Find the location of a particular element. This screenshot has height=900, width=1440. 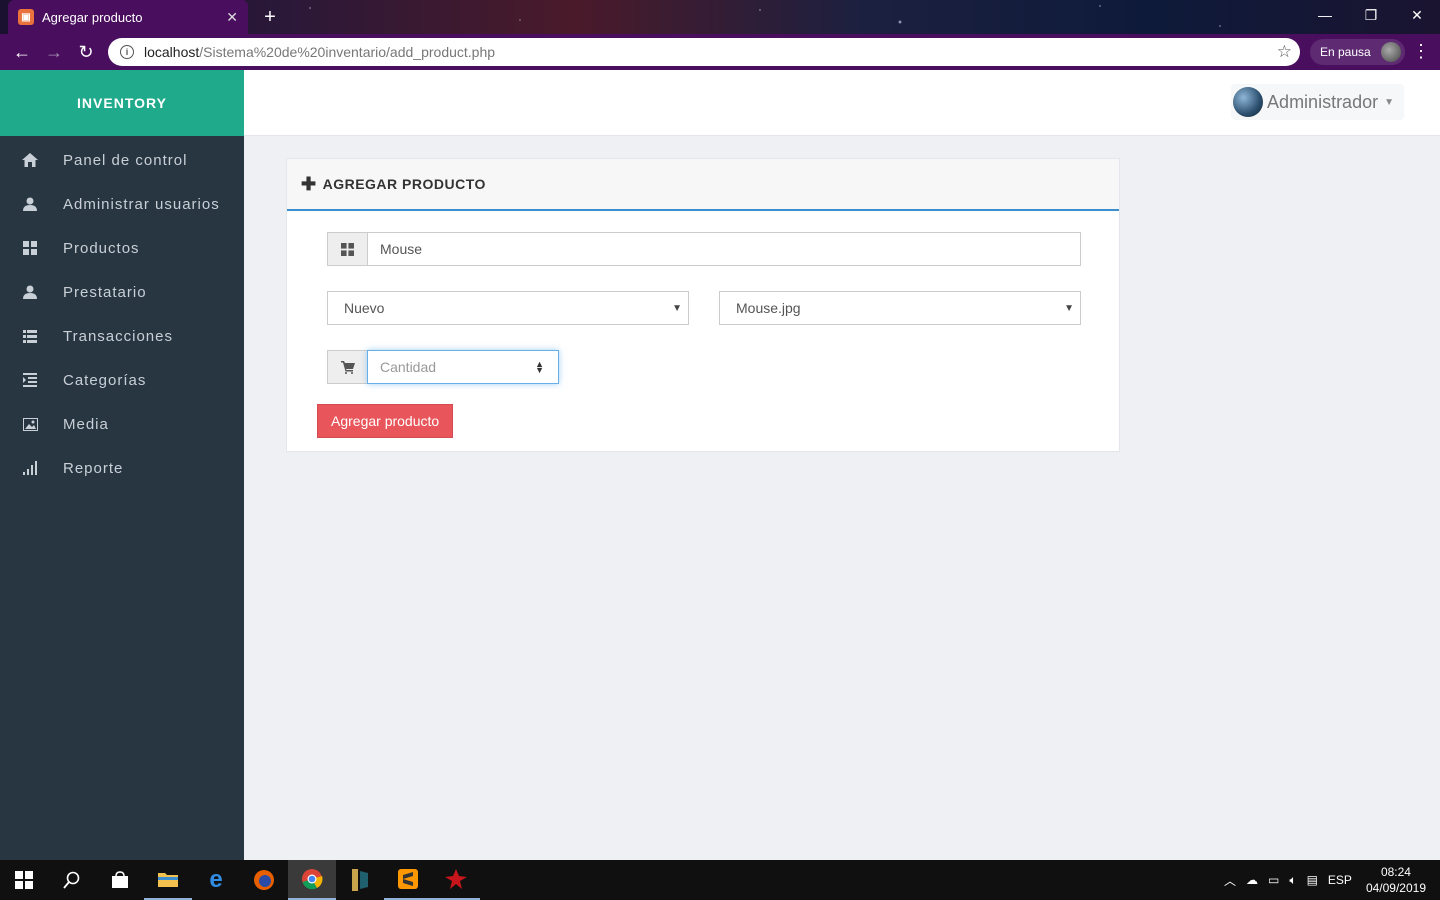

game-launcher-icon is located at coordinates (360, 880).